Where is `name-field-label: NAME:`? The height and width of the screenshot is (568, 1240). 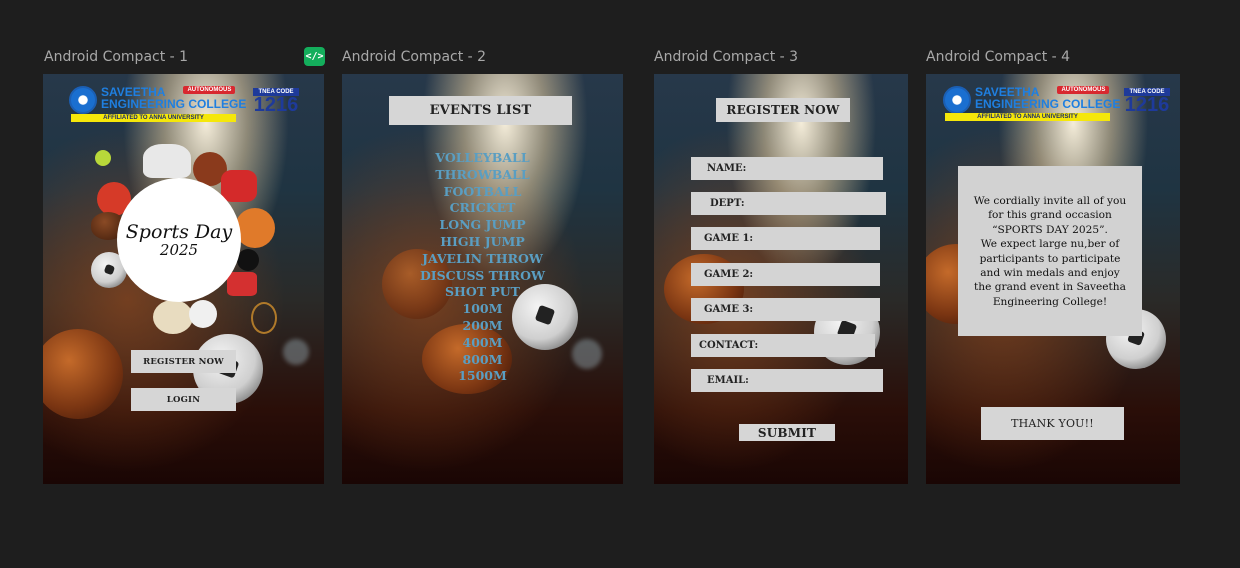 name-field-label: NAME: is located at coordinates (727, 168).